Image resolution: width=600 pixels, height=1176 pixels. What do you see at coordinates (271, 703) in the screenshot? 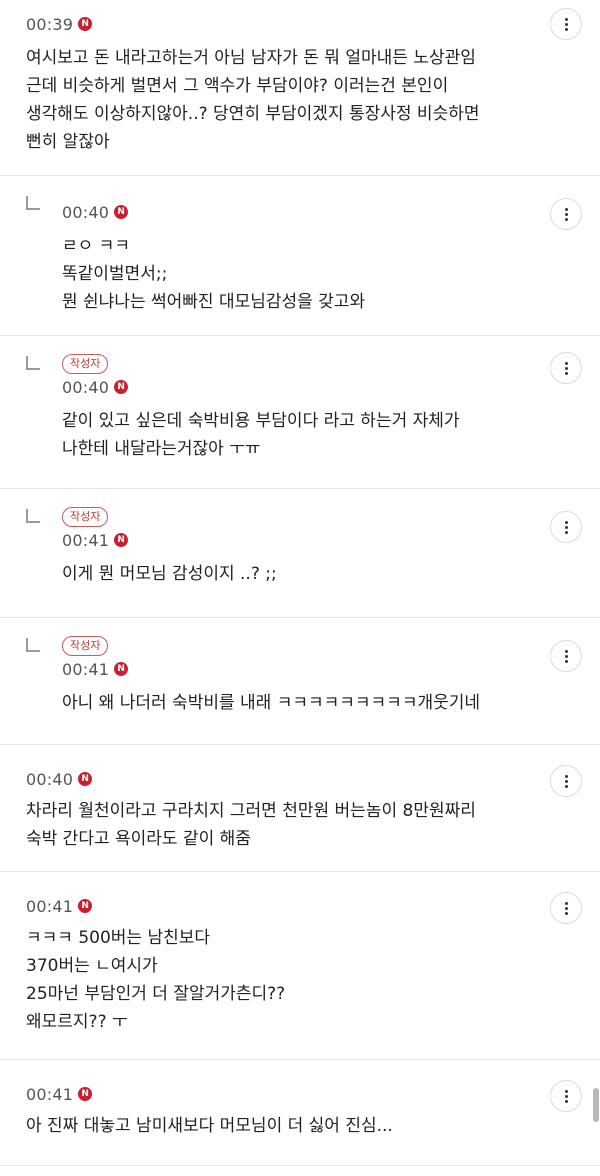
I see `comment-line: 아니 왜 나더러 숙박비를 내래 ㅋㅋㅋㅋㅋㅋㅋㅋㅋ개웃기네` at bounding box center [271, 703].